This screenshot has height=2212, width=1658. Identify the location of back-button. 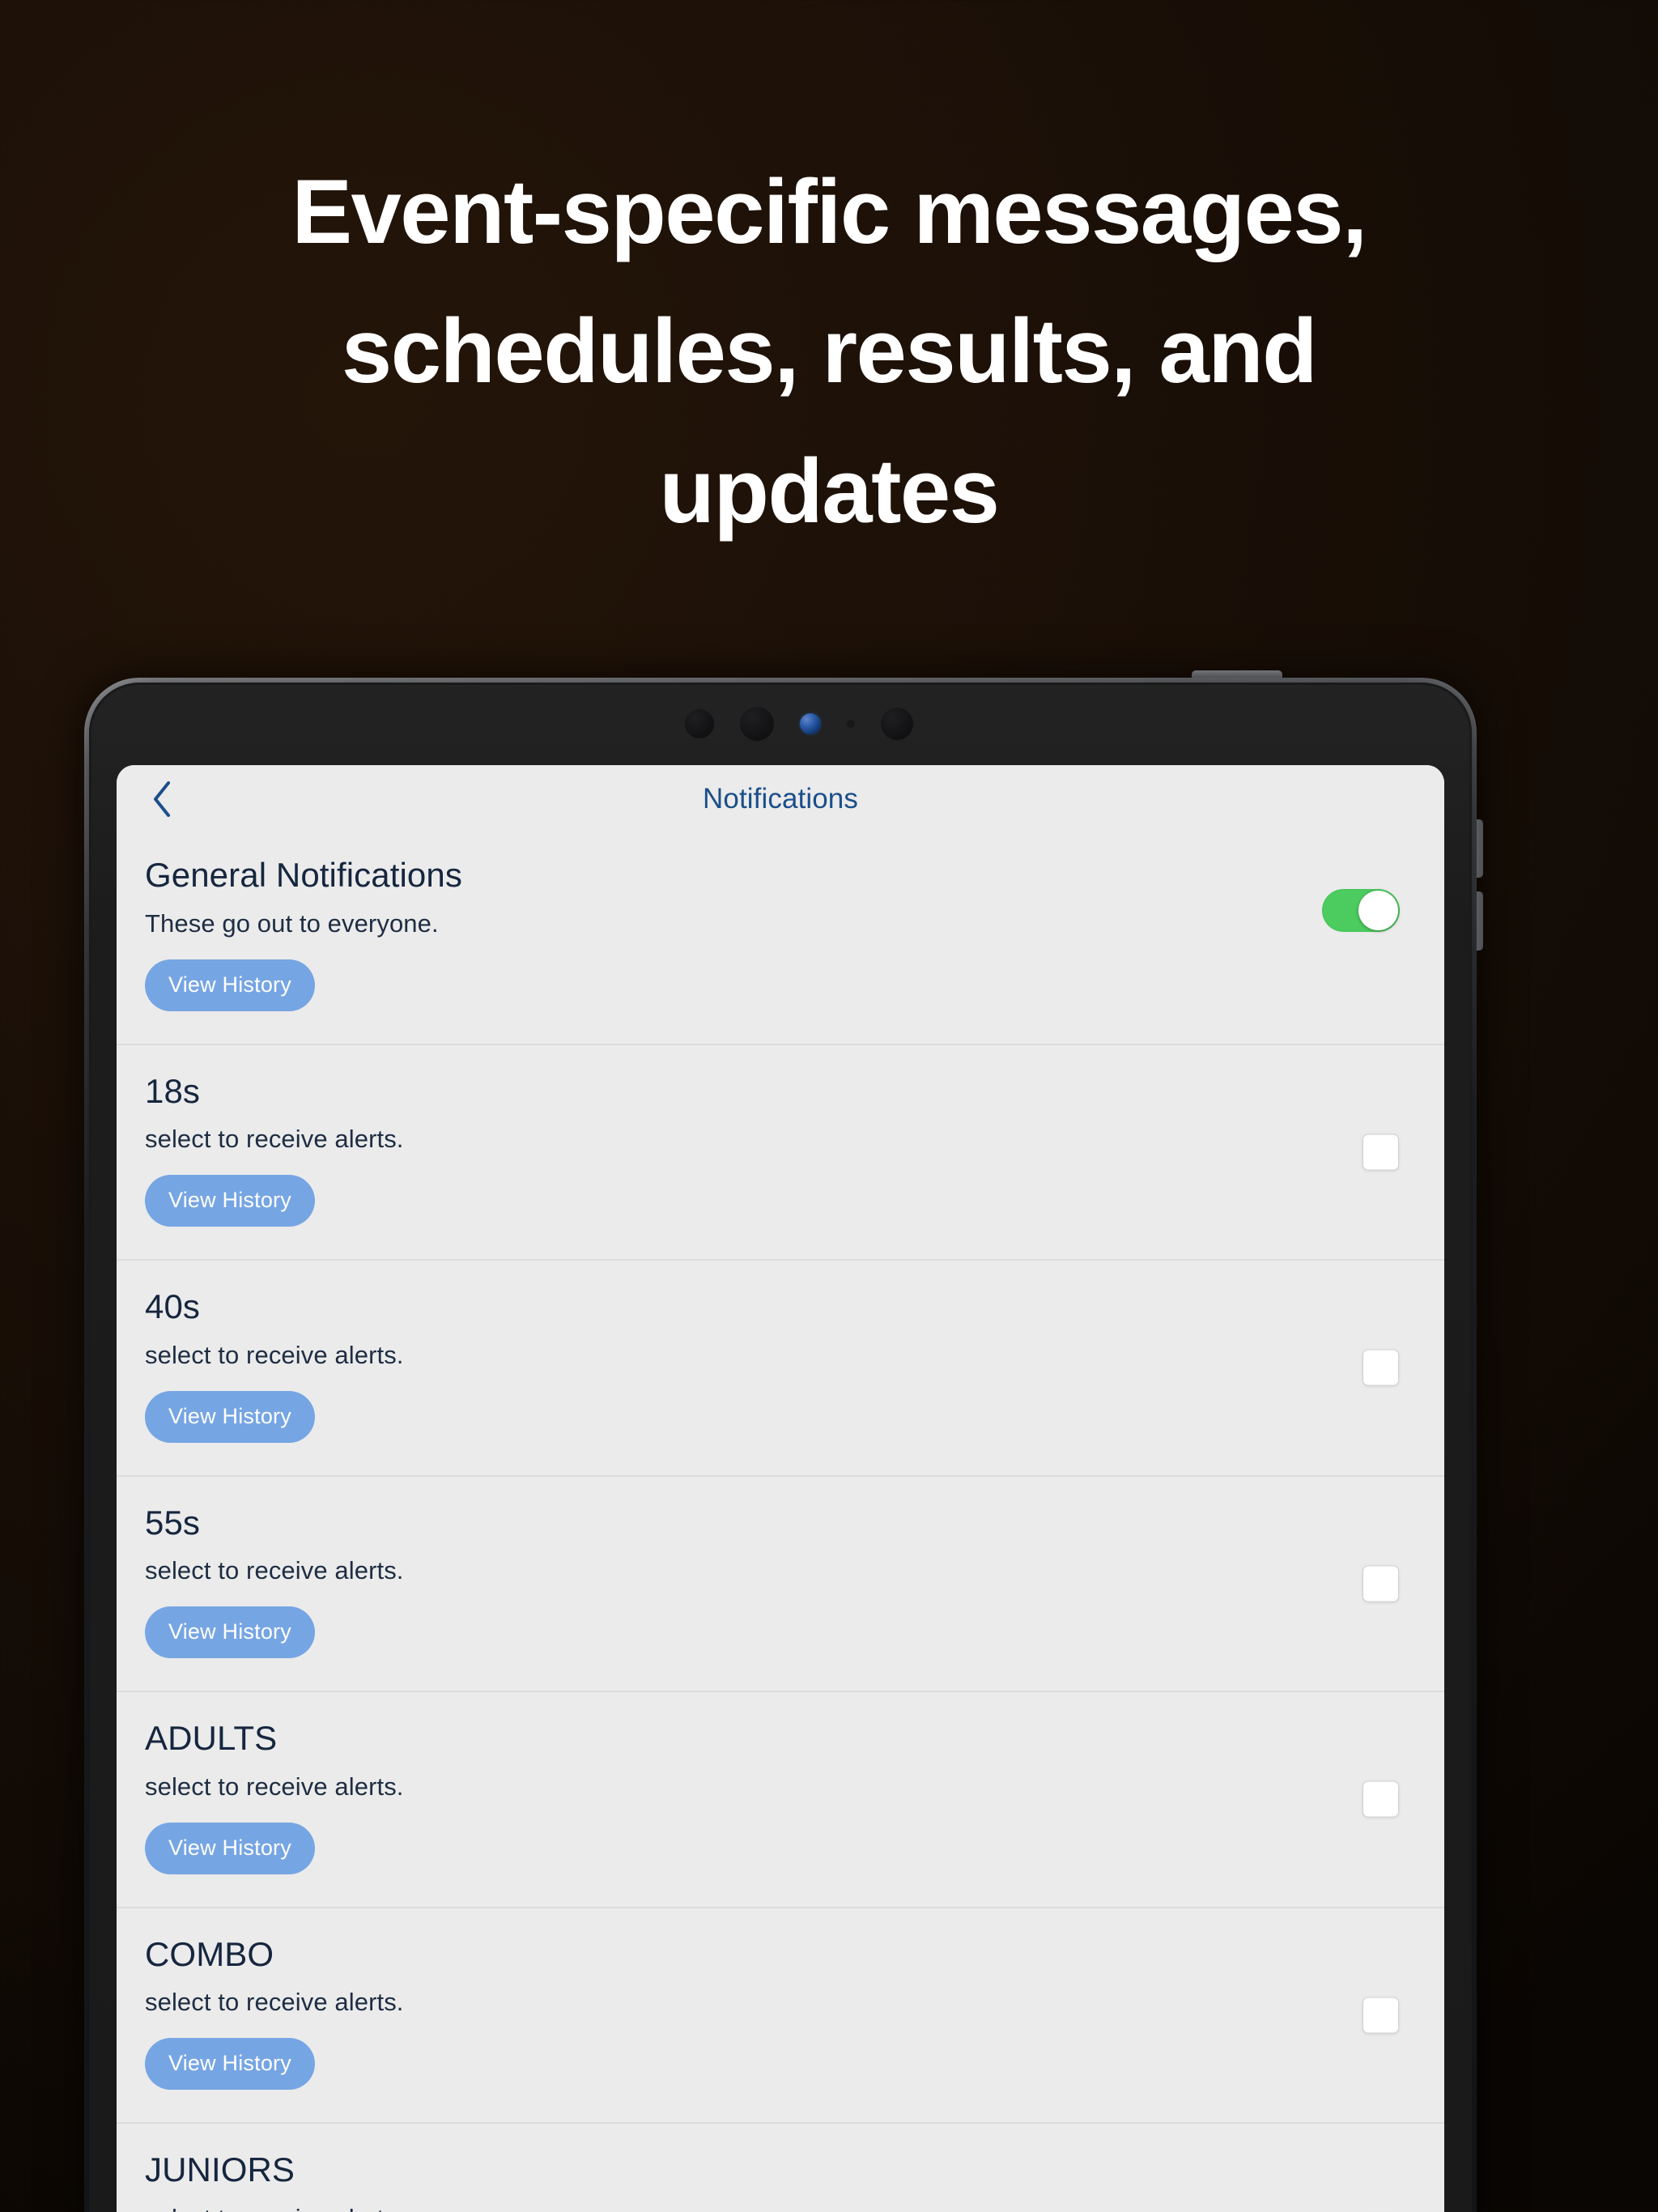
(161, 799).